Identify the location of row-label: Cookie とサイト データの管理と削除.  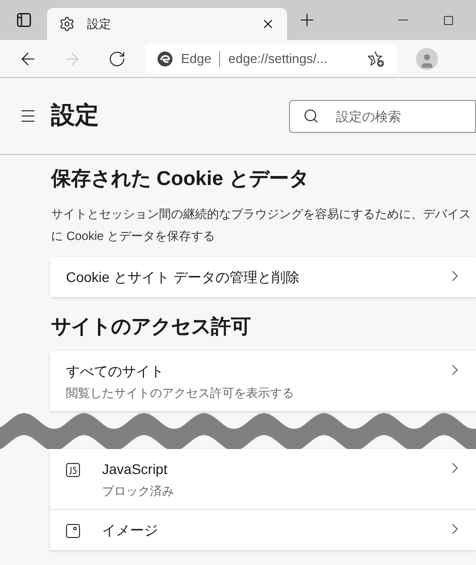
(183, 277).